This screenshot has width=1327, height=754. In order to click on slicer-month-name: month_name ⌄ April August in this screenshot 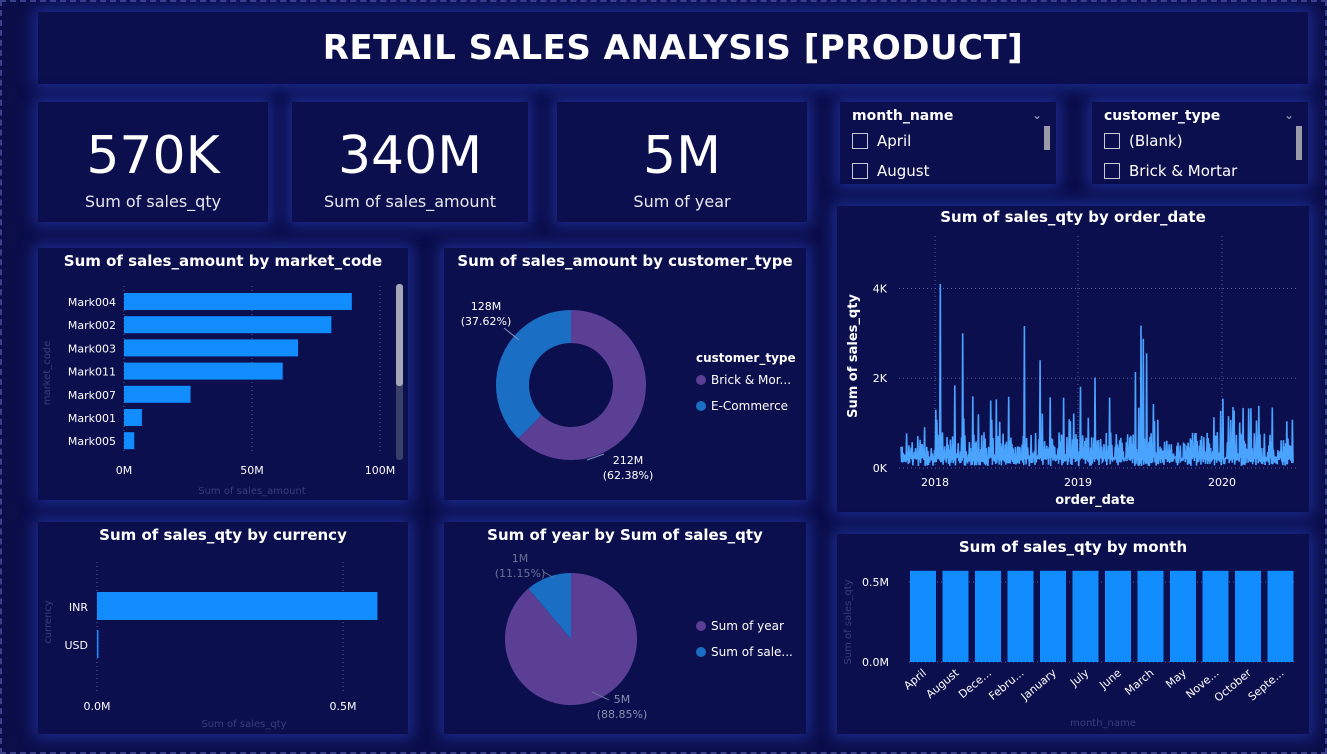, I will do `click(948, 143)`.